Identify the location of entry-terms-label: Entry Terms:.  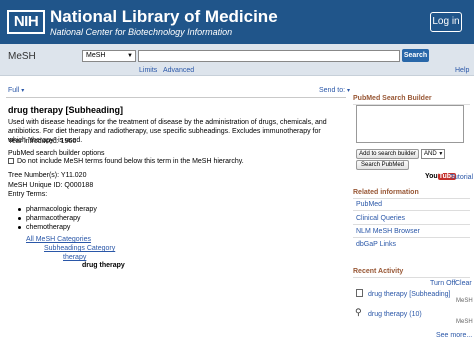
(28, 194).